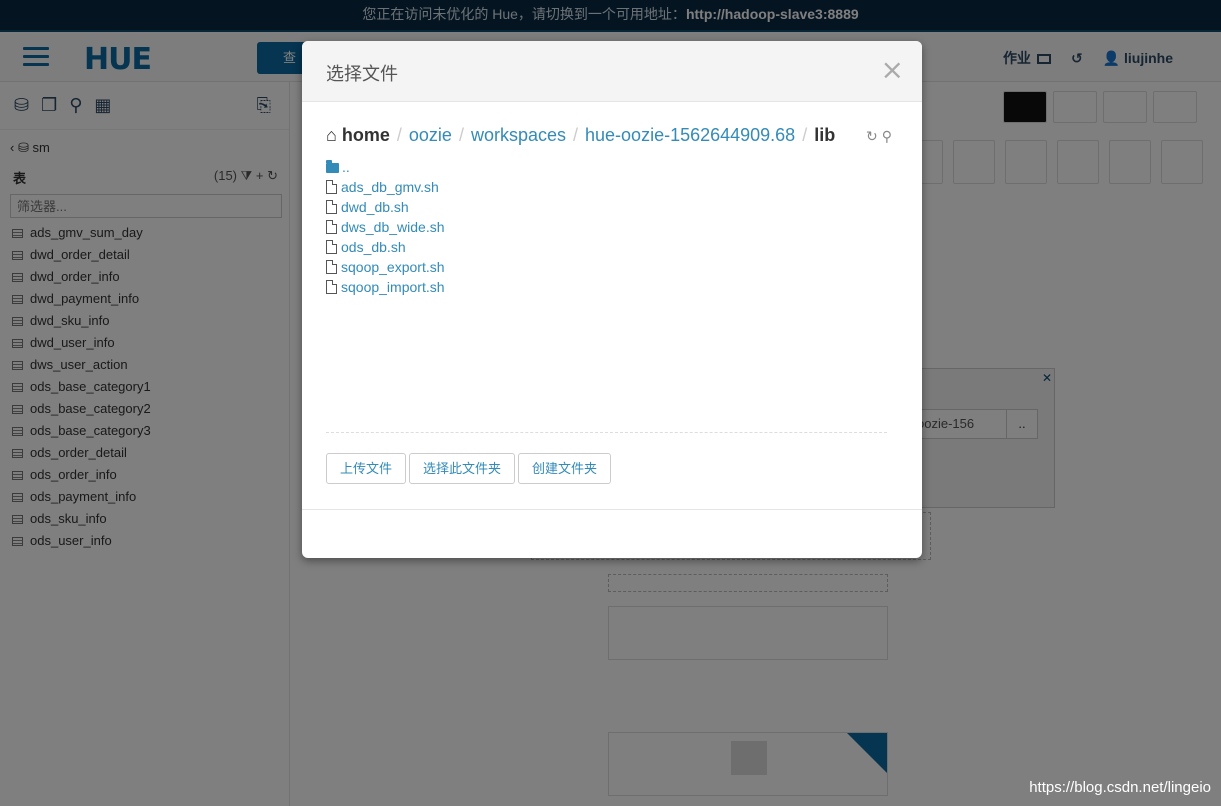 The height and width of the screenshot is (806, 1221). I want to click on breadcrumb-home: ⌂ home, so click(358, 135).